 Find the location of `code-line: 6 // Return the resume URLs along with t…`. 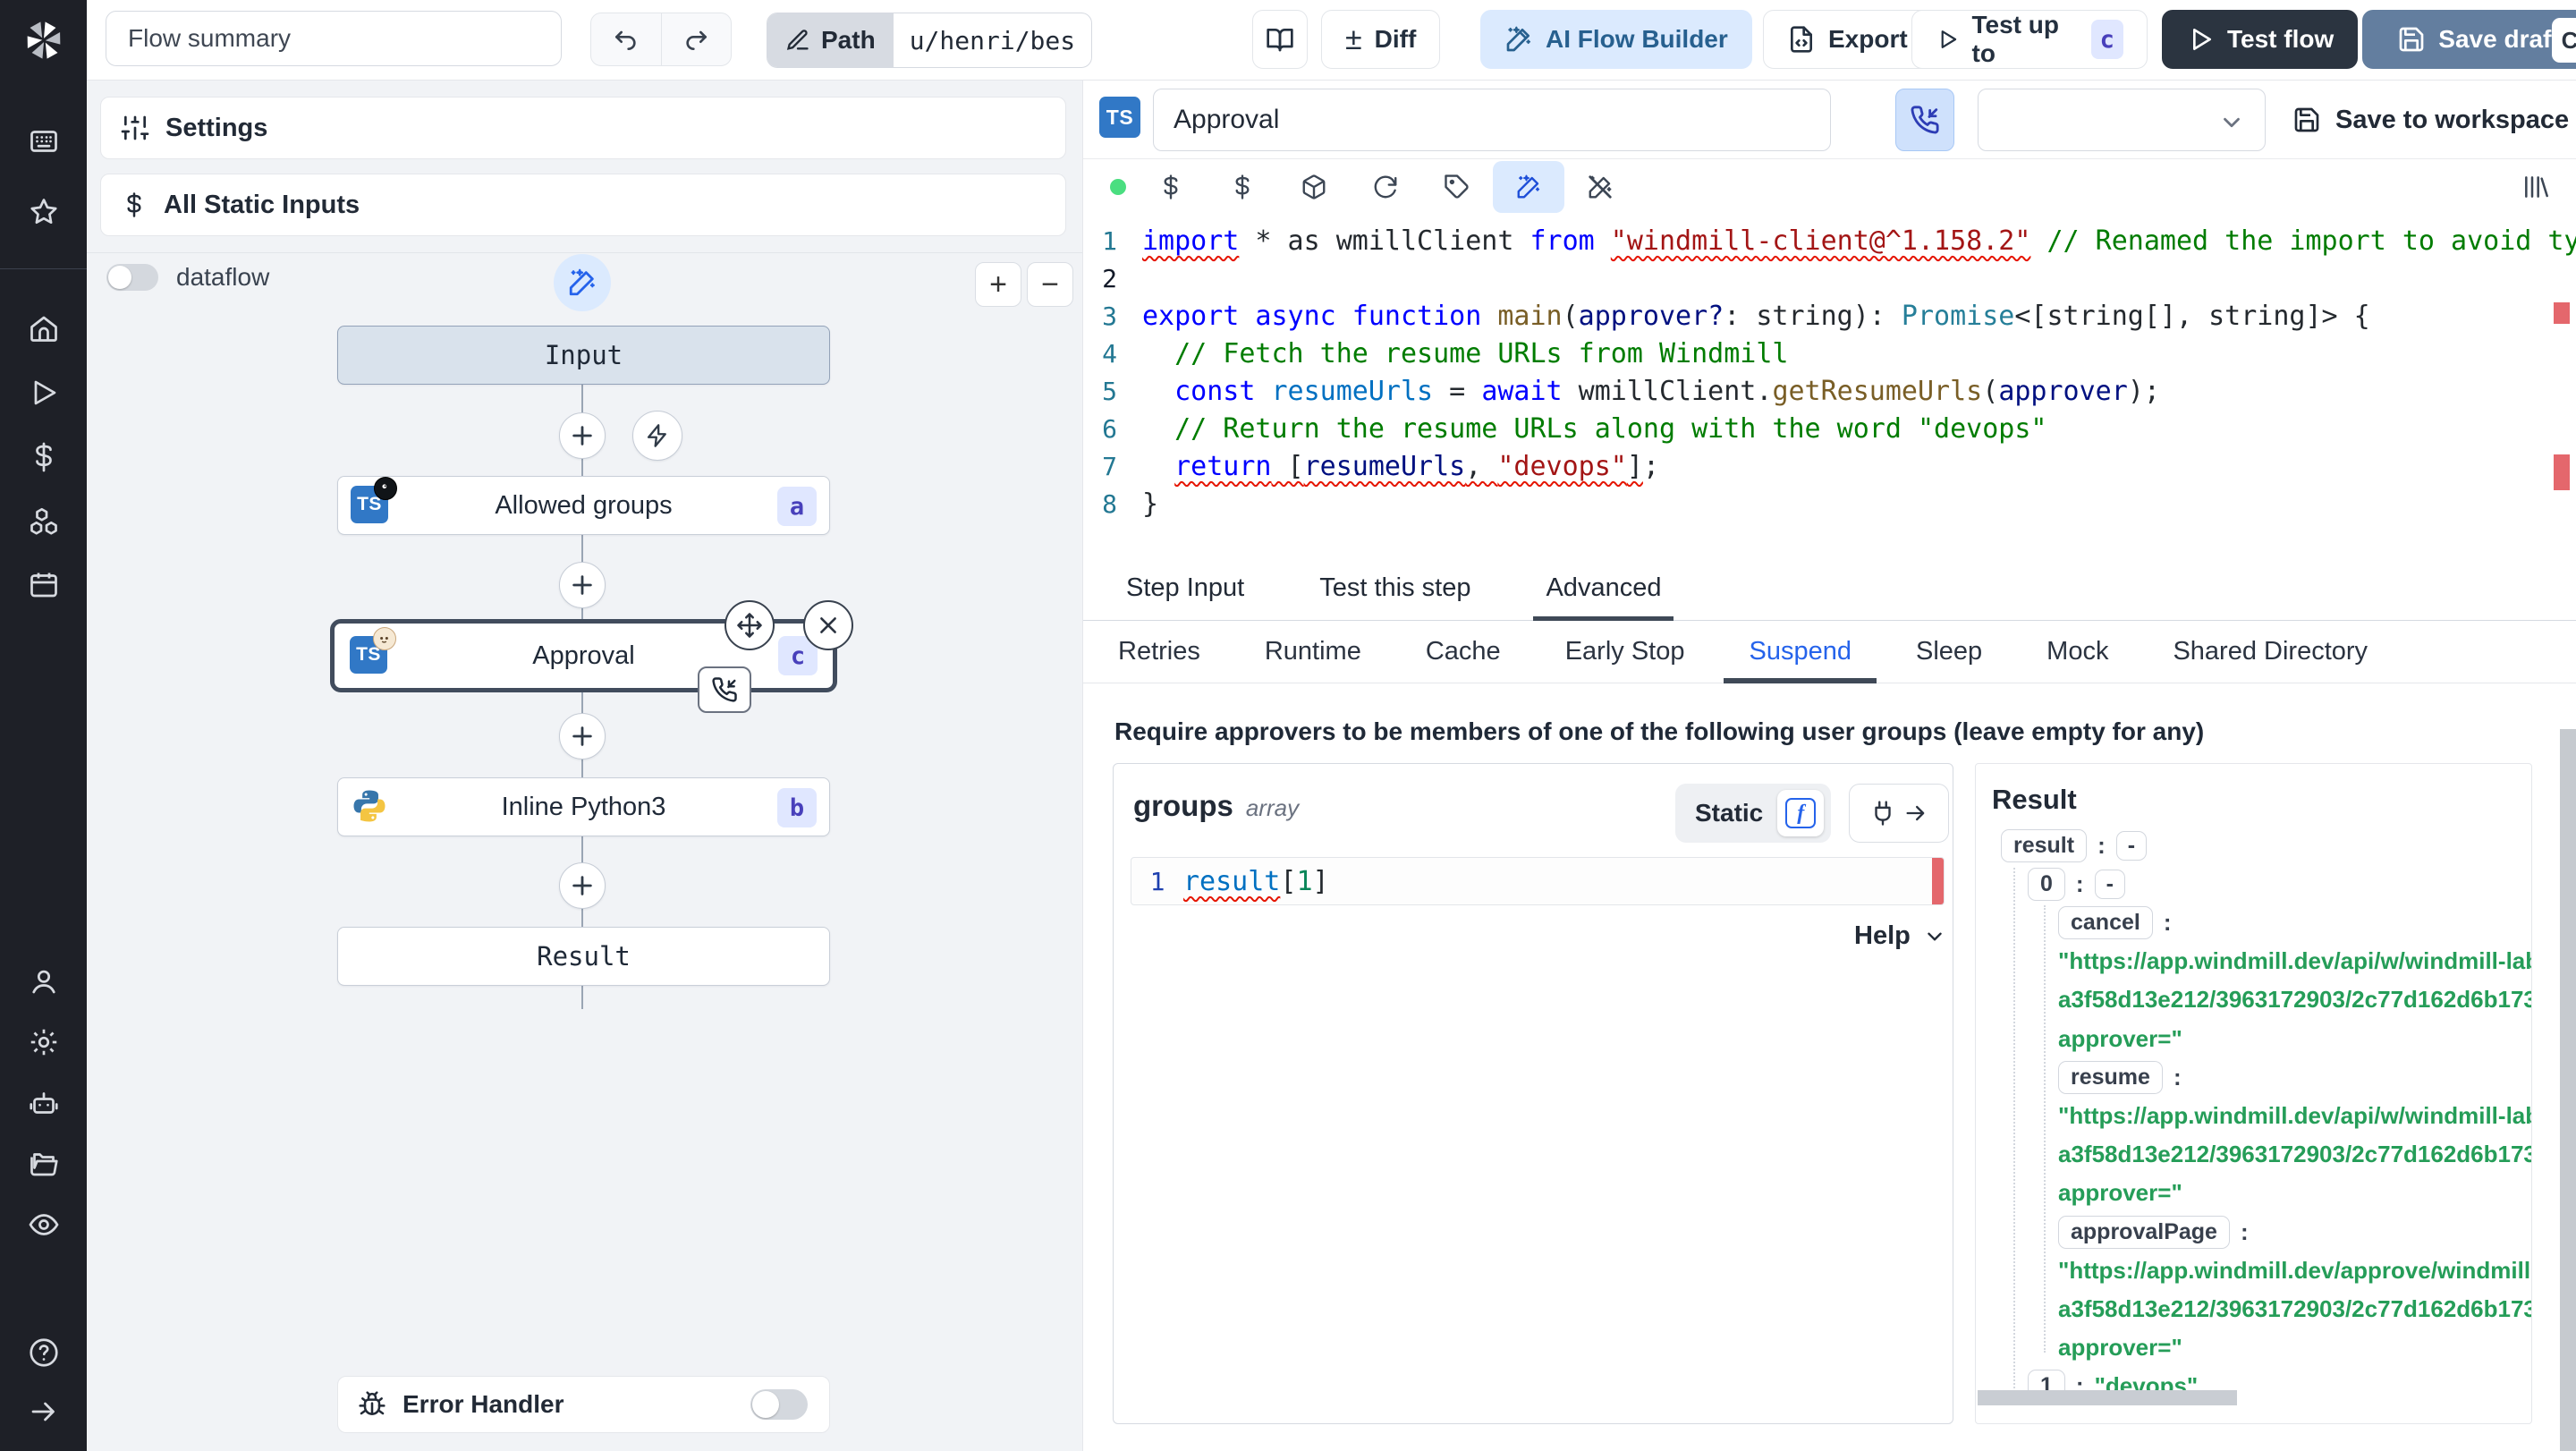

code-line: 6 // Return the resume URLs along with t… is located at coordinates (1829, 428).